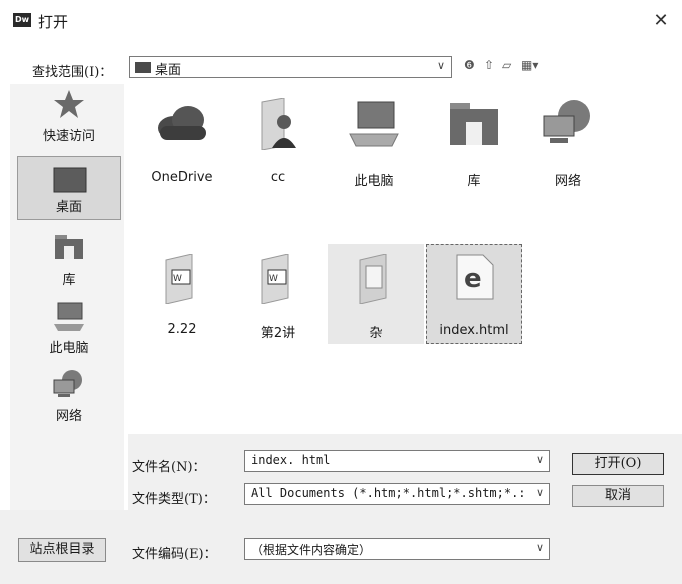 This screenshot has width=682, height=584. What do you see at coordinates (68, 207) in the screenshot?
I see `sidebar-item-label: 桌面` at bounding box center [68, 207].